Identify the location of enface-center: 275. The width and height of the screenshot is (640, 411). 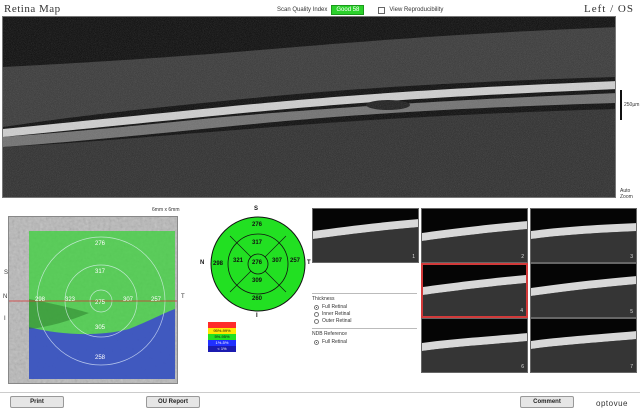
(100, 303).